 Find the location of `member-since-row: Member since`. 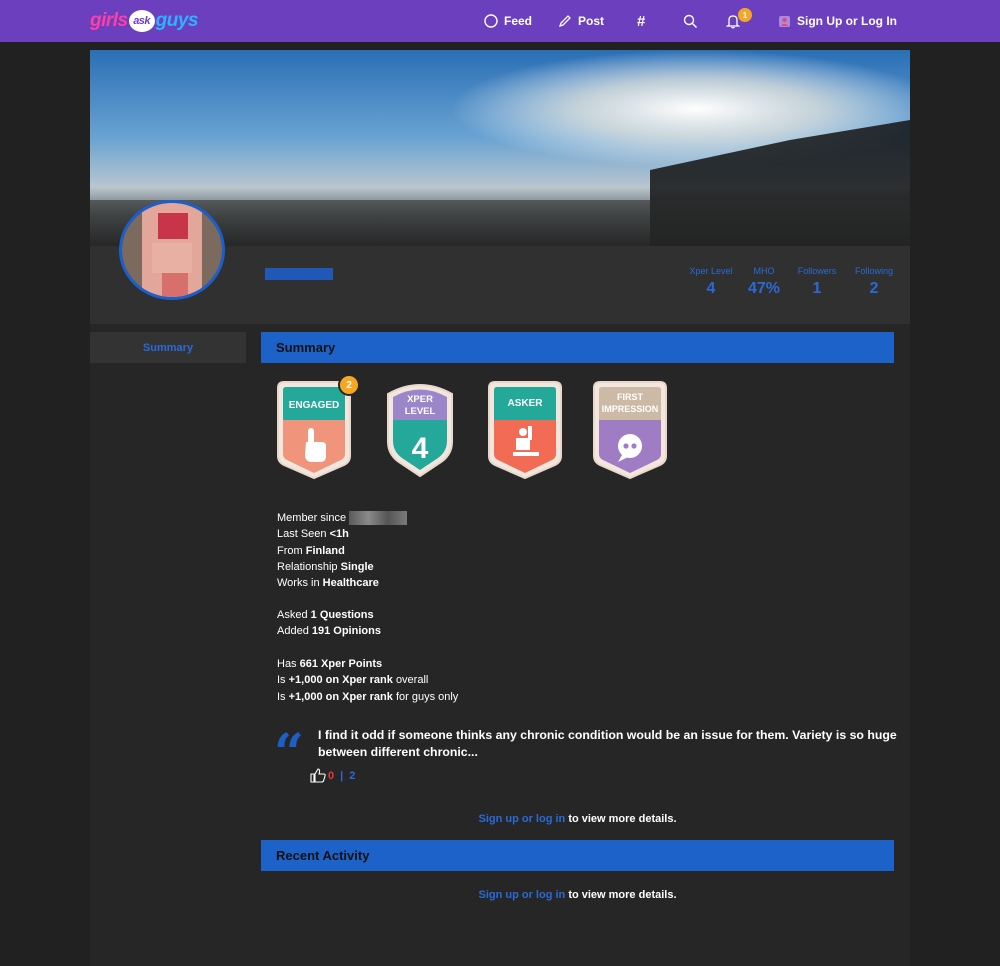

member-since-row: Member since is located at coordinates (342, 518).